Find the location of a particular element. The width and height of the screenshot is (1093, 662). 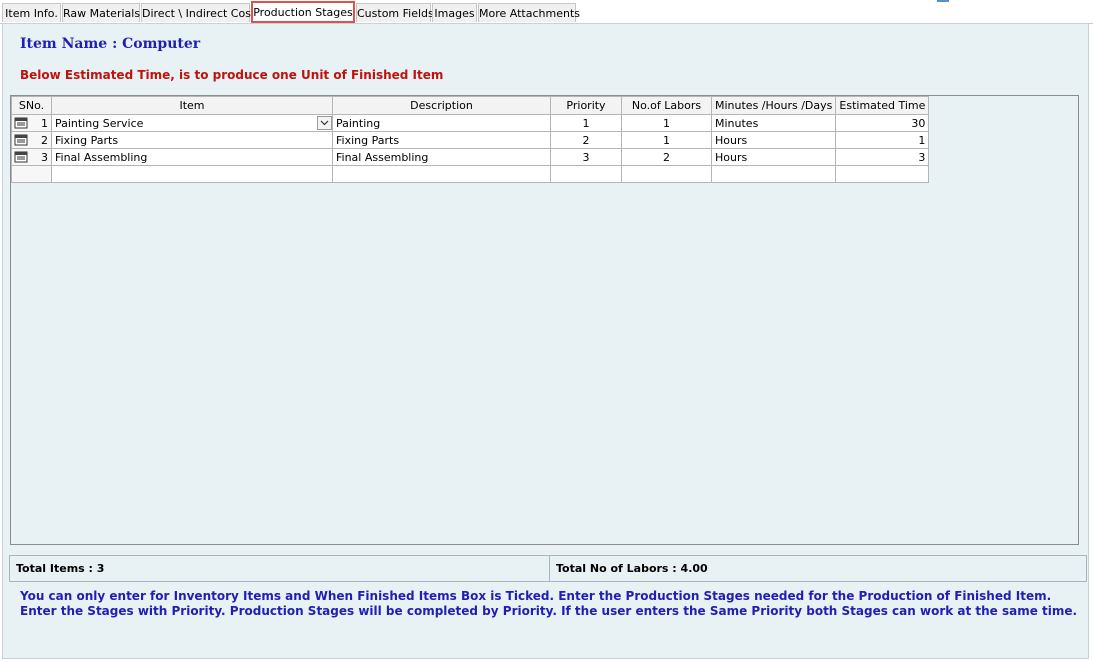

priority-cell: 3 is located at coordinates (586, 157).